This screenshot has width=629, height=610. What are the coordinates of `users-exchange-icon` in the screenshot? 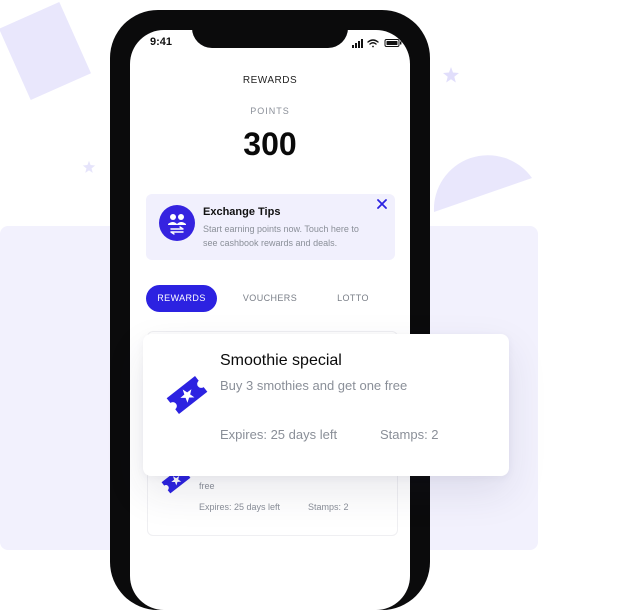 It's located at (177, 224).